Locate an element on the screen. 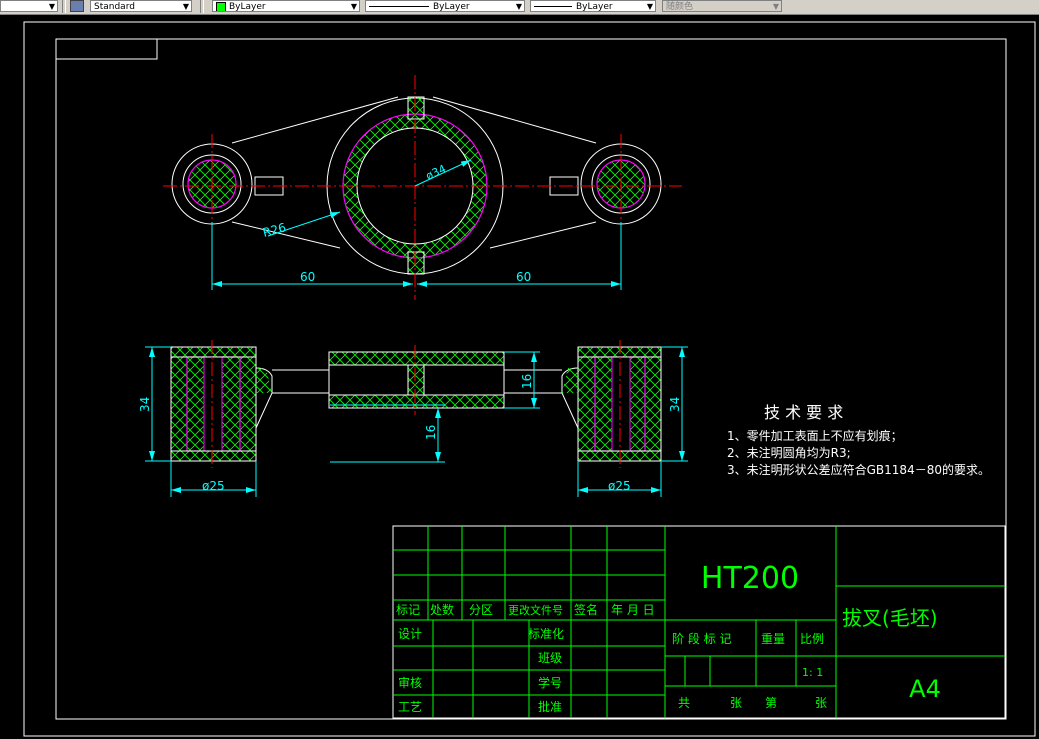  color-dropdown: ByLayer ▼ is located at coordinates (286, 6).